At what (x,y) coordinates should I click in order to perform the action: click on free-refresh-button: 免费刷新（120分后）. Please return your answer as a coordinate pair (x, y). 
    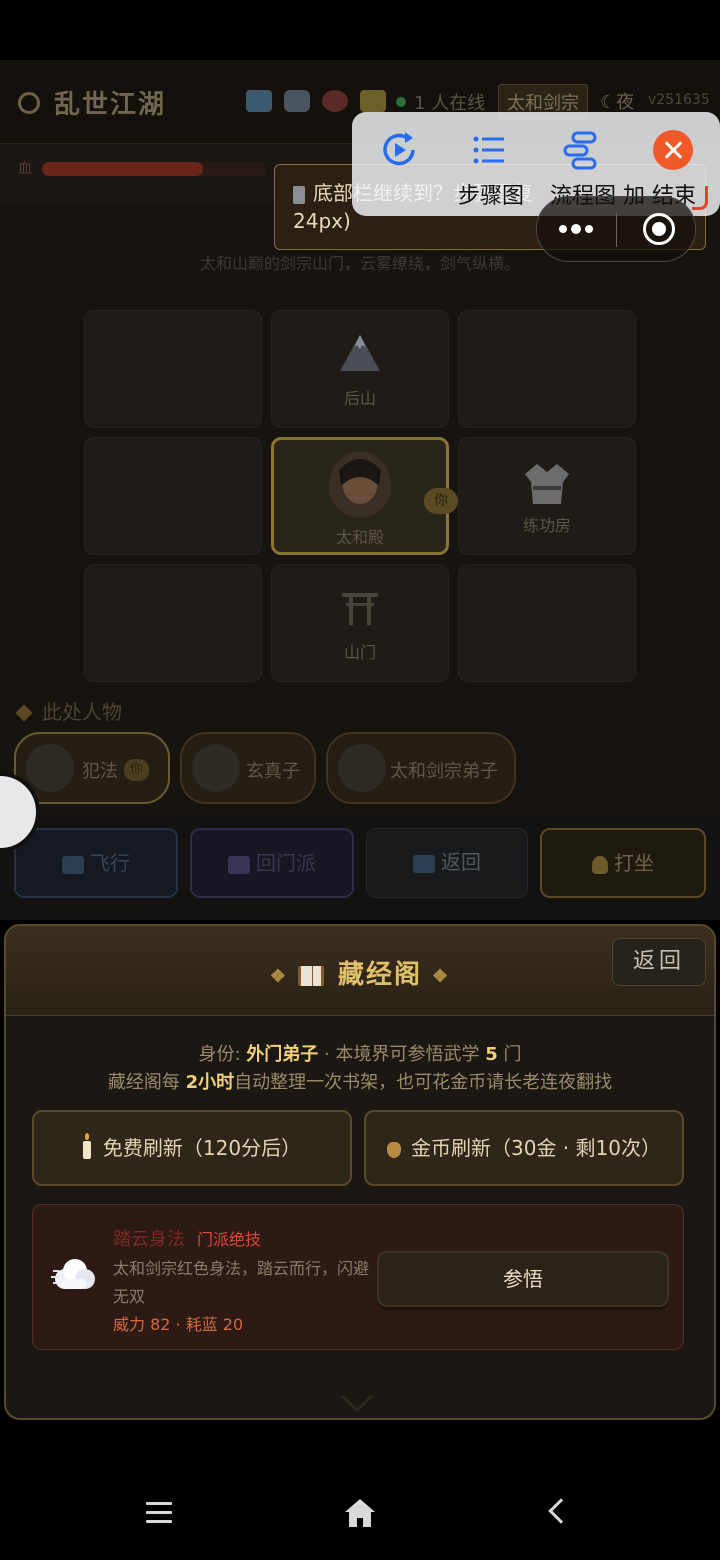
    Looking at the image, I should click on (192, 1148).